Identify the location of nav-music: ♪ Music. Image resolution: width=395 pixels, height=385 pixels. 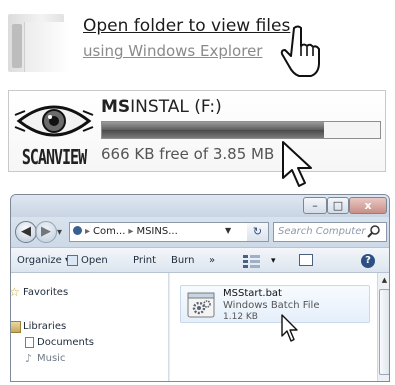
(45, 358).